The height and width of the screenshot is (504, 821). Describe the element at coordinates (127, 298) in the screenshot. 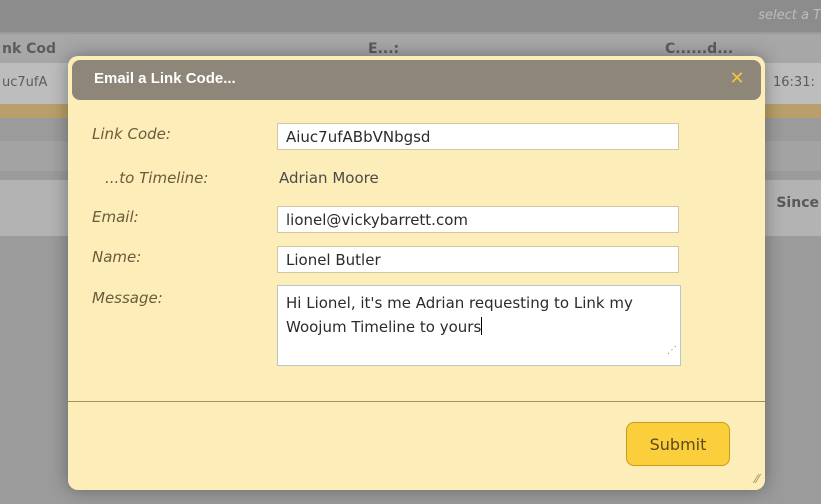

I see `message-label: Message:` at that location.